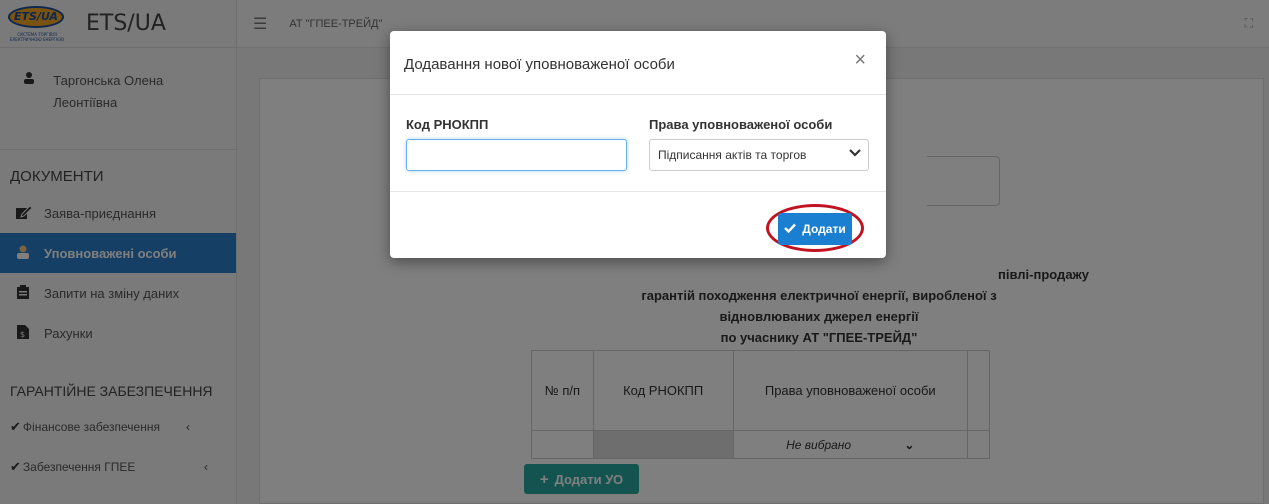 The height and width of the screenshot is (504, 1269). I want to click on chevron-down-icon, so click(855, 154).